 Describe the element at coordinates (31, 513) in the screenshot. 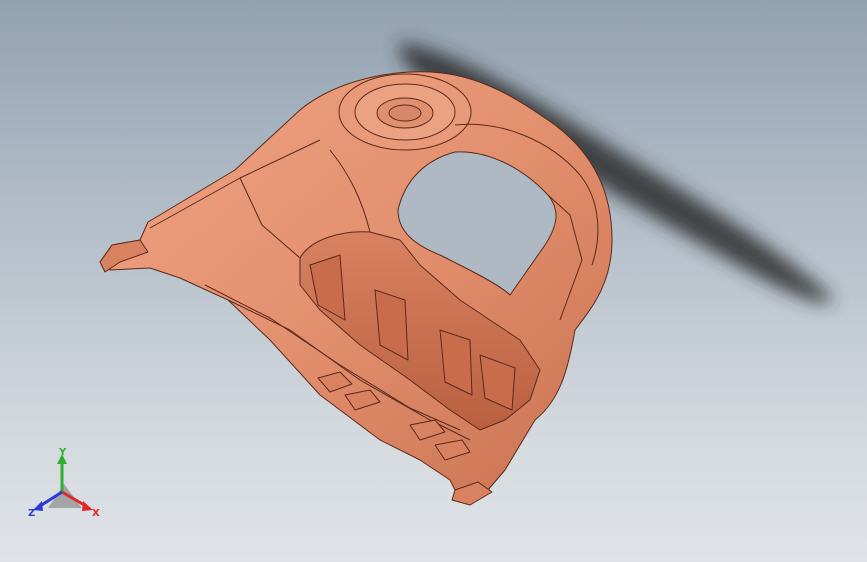

I see `z-axis-label: Z` at that location.